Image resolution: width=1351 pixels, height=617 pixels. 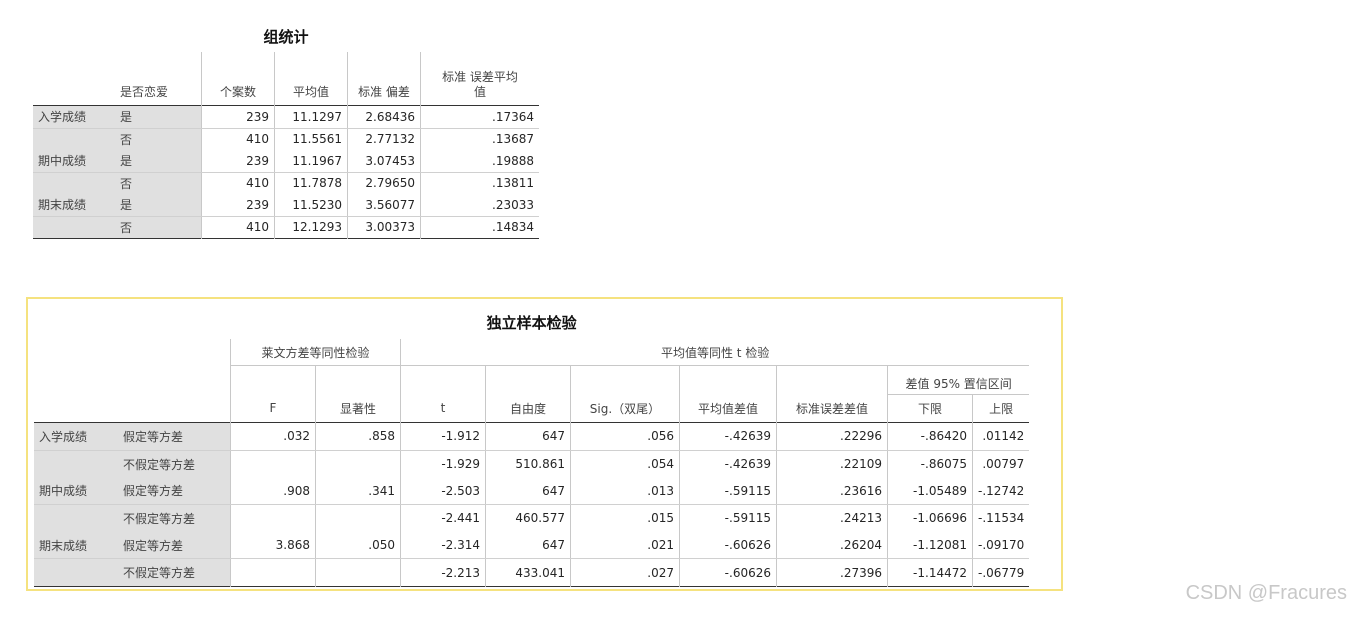 I want to click on cell-F: .032, so click(x=273, y=436).